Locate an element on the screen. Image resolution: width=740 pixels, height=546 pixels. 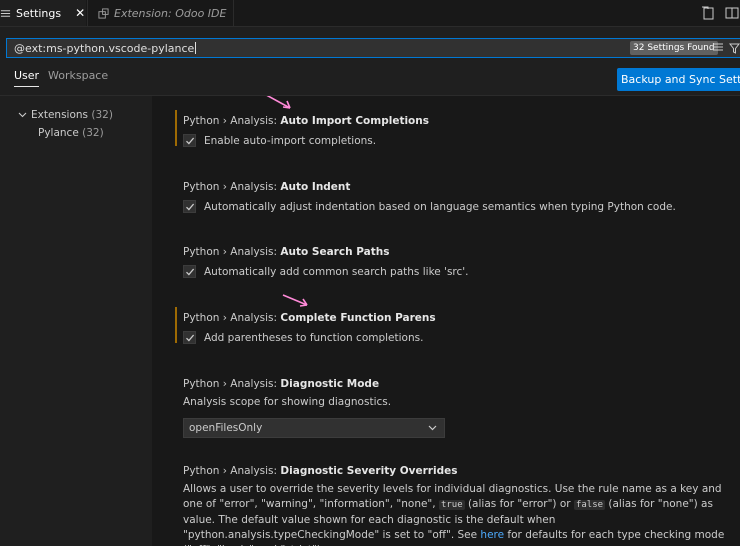
tab-settings: Settings ✕ is located at coordinates (43, 13).